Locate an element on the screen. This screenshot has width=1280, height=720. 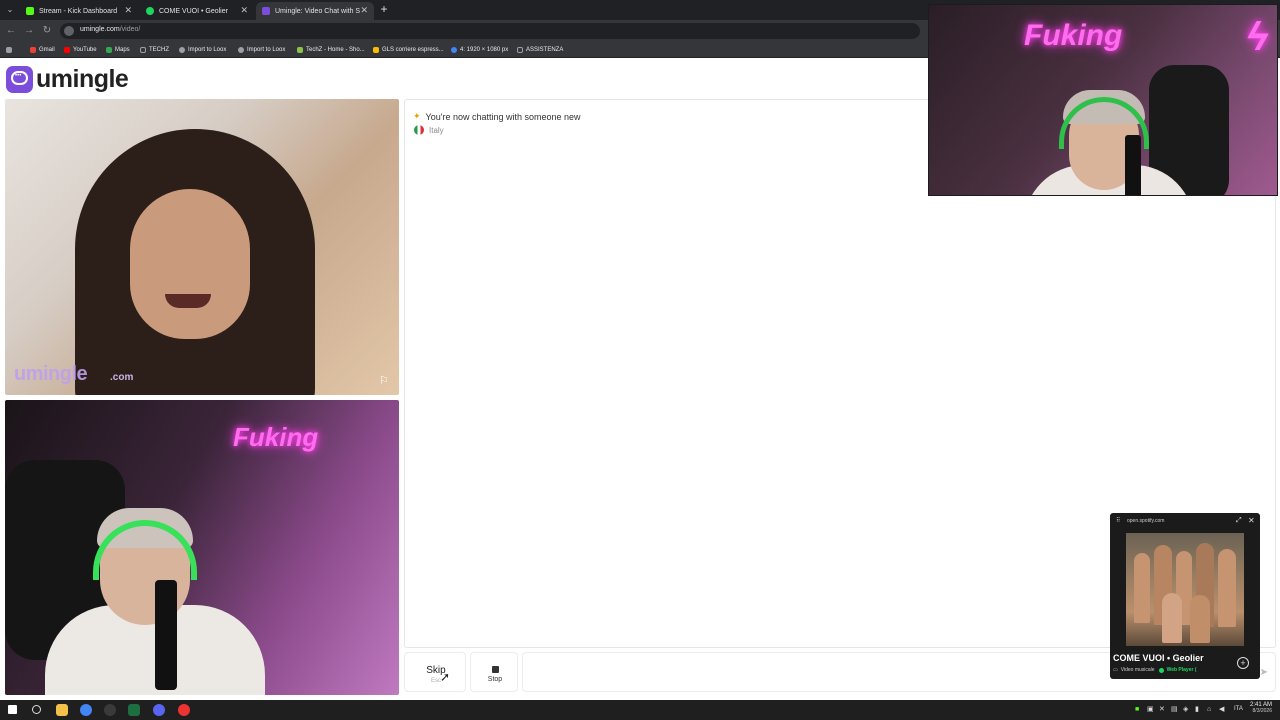
stop-icon is located at coordinates (495, 669).